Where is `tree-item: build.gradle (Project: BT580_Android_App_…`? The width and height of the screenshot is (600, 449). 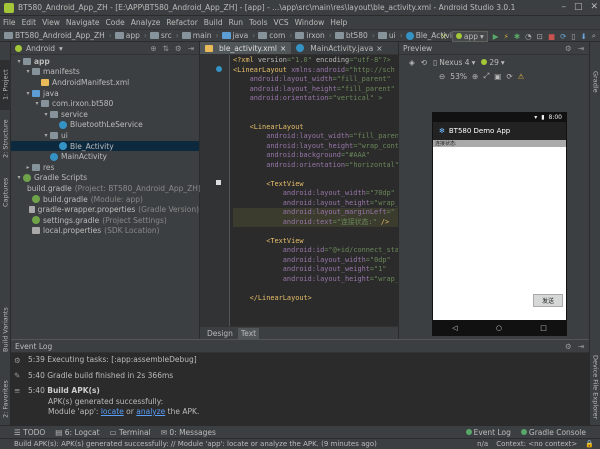
tree-item: build.gradle (Project: BT580_Android_App_… is located at coordinates (106, 188).